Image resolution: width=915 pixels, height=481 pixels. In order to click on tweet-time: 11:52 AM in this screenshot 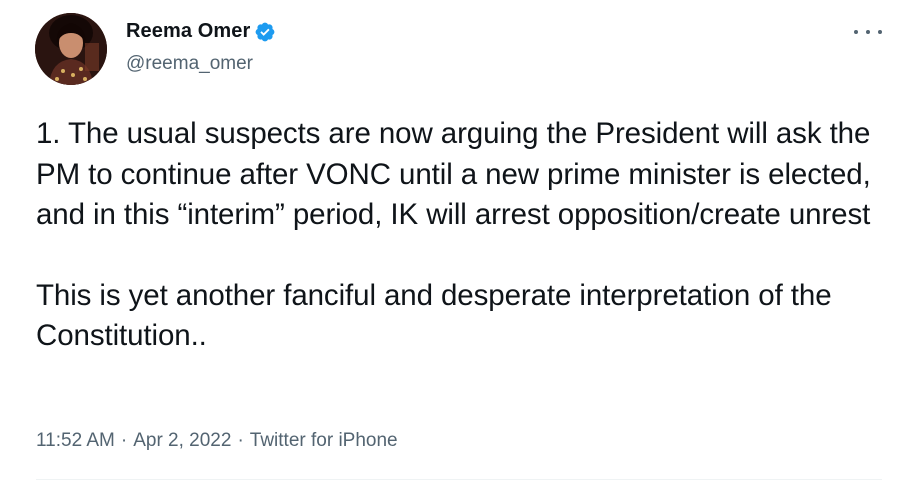, I will do `click(75, 441)`.